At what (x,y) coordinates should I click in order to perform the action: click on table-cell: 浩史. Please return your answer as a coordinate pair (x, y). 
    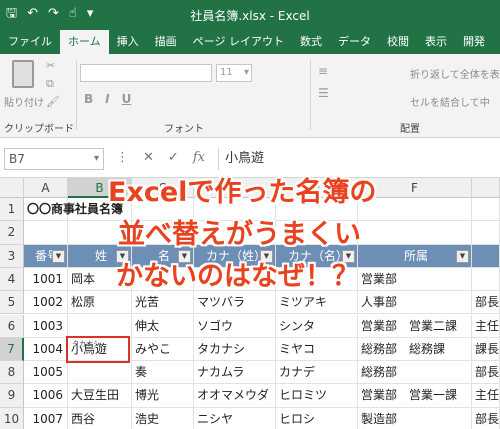
    Looking at the image, I should click on (163, 418).